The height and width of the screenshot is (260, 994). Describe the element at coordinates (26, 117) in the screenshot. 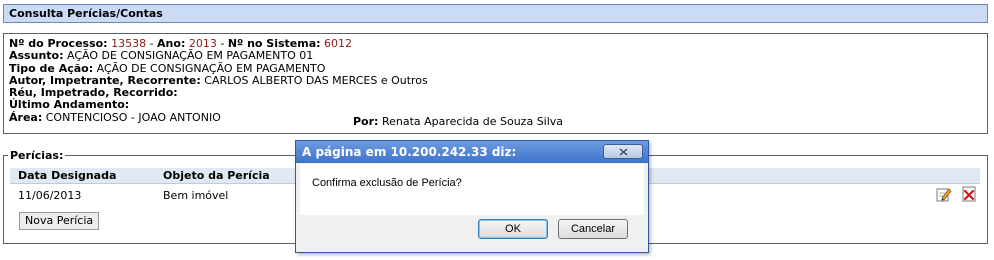

I see `area-label: Área:` at that location.